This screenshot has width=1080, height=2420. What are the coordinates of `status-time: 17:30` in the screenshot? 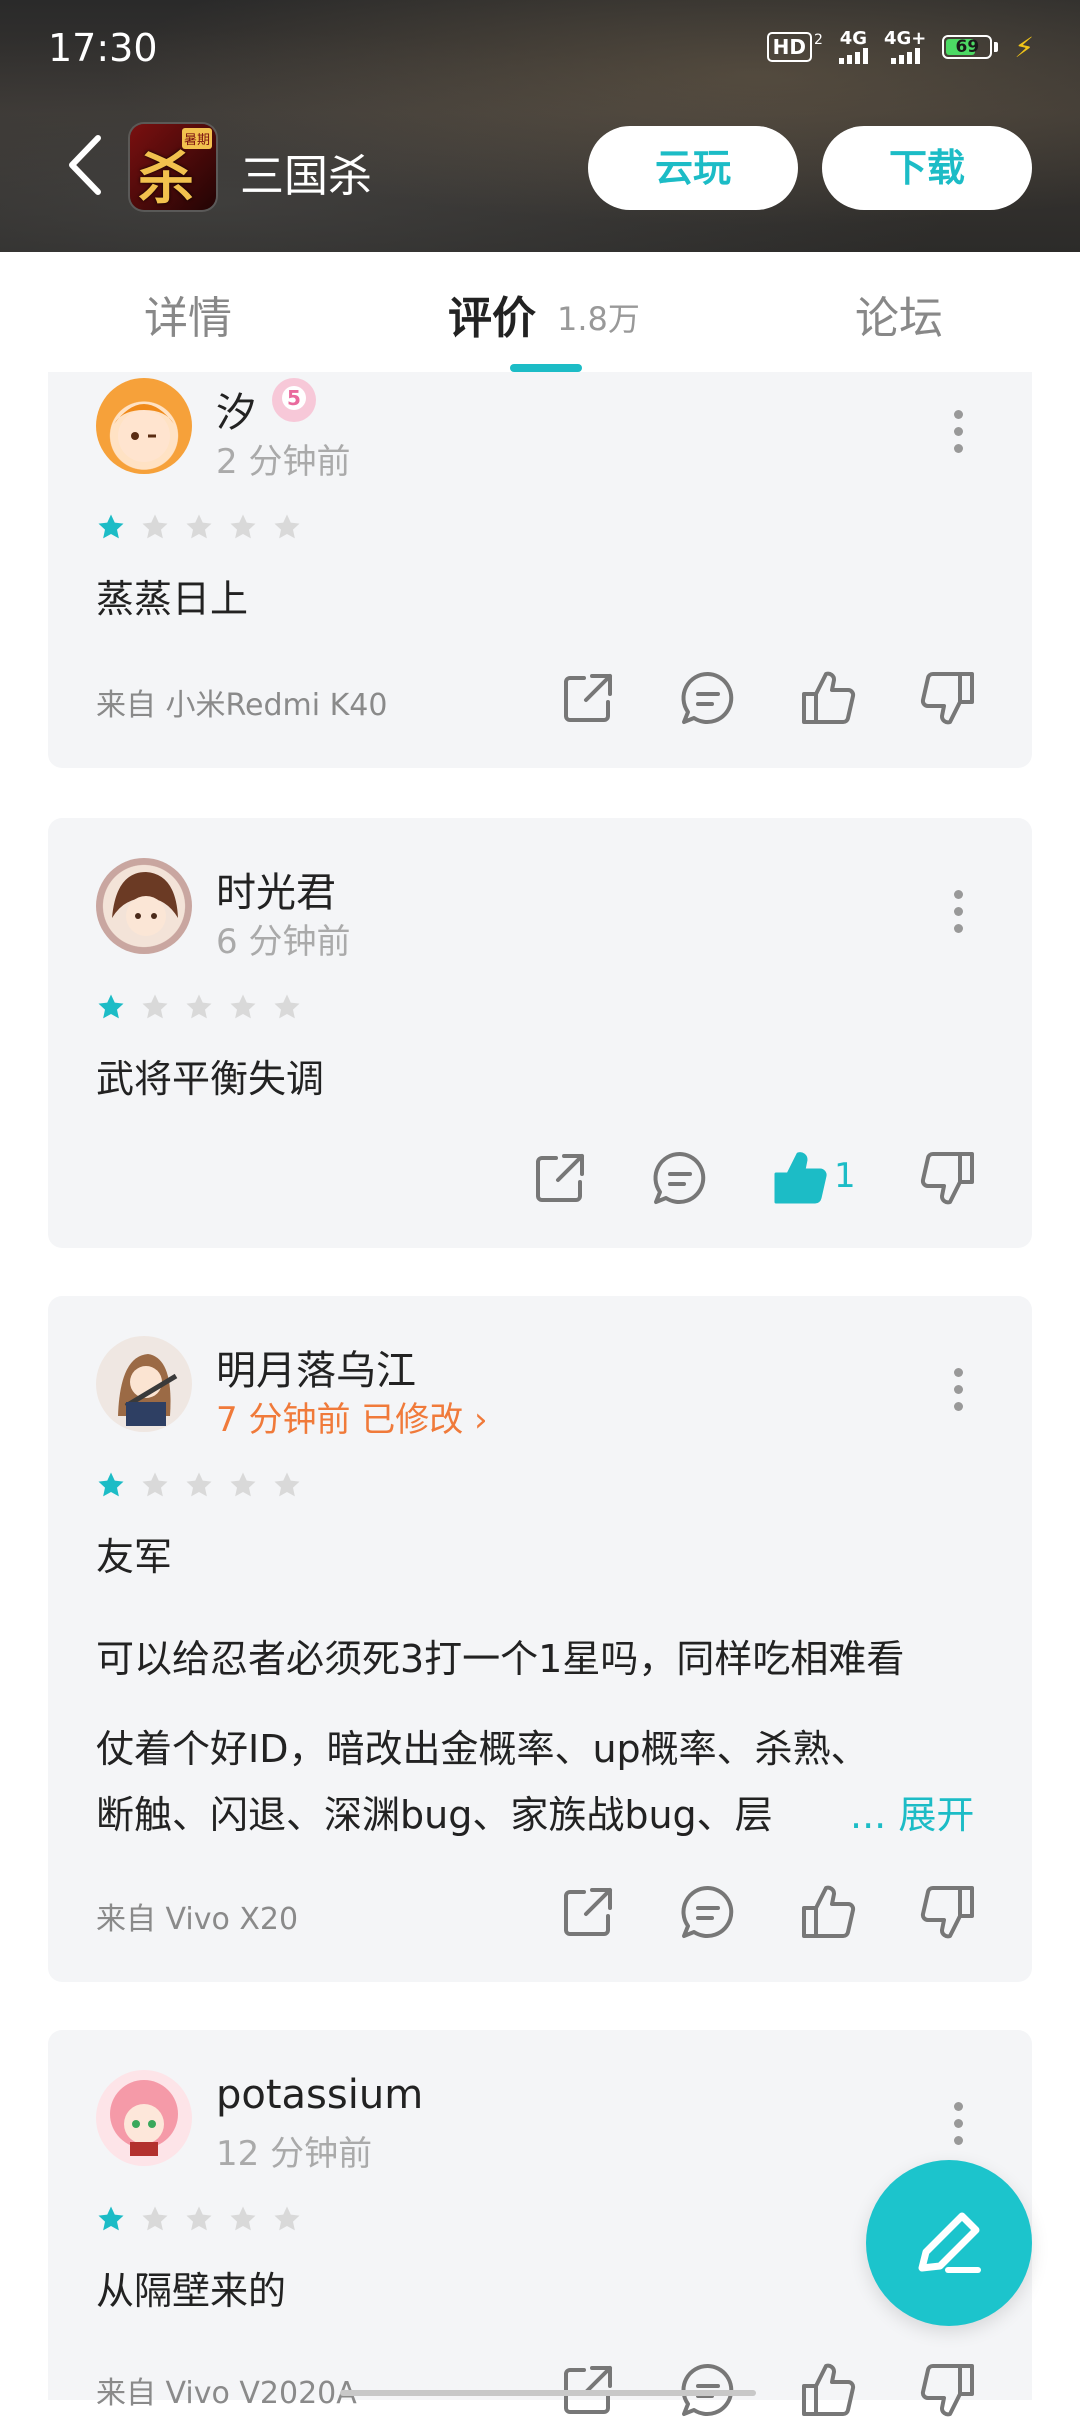 It's located at (103, 48).